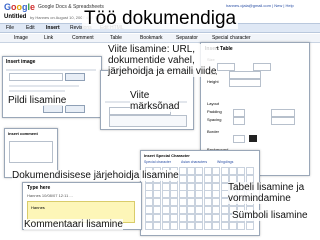 The height and width of the screenshot is (240, 320). What do you see at coordinates (283, 113) in the screenshot?
I see `align-select` at bounding box center [283, 113].